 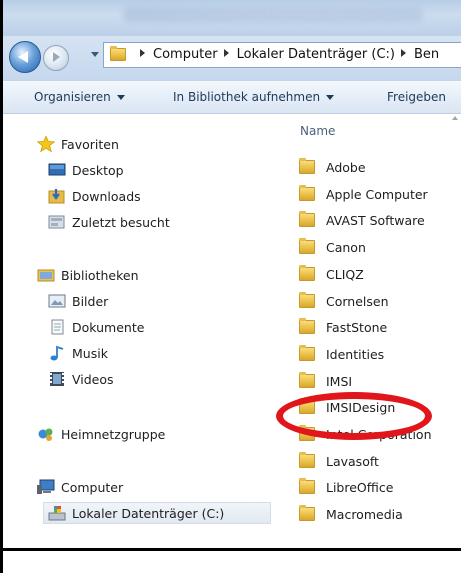 I want to click on nav-libraries: Bibliotheken, so click(x=137, y=276).